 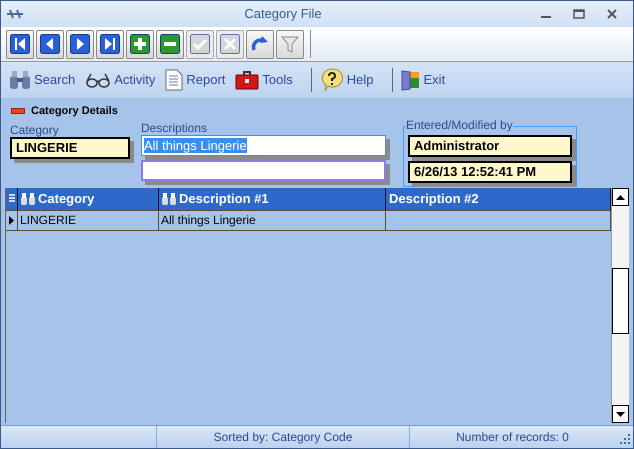 What do you see at coordinates (98, 80) in the screenshot?
I see `glasses-icon` at bounding box center [98, 80].